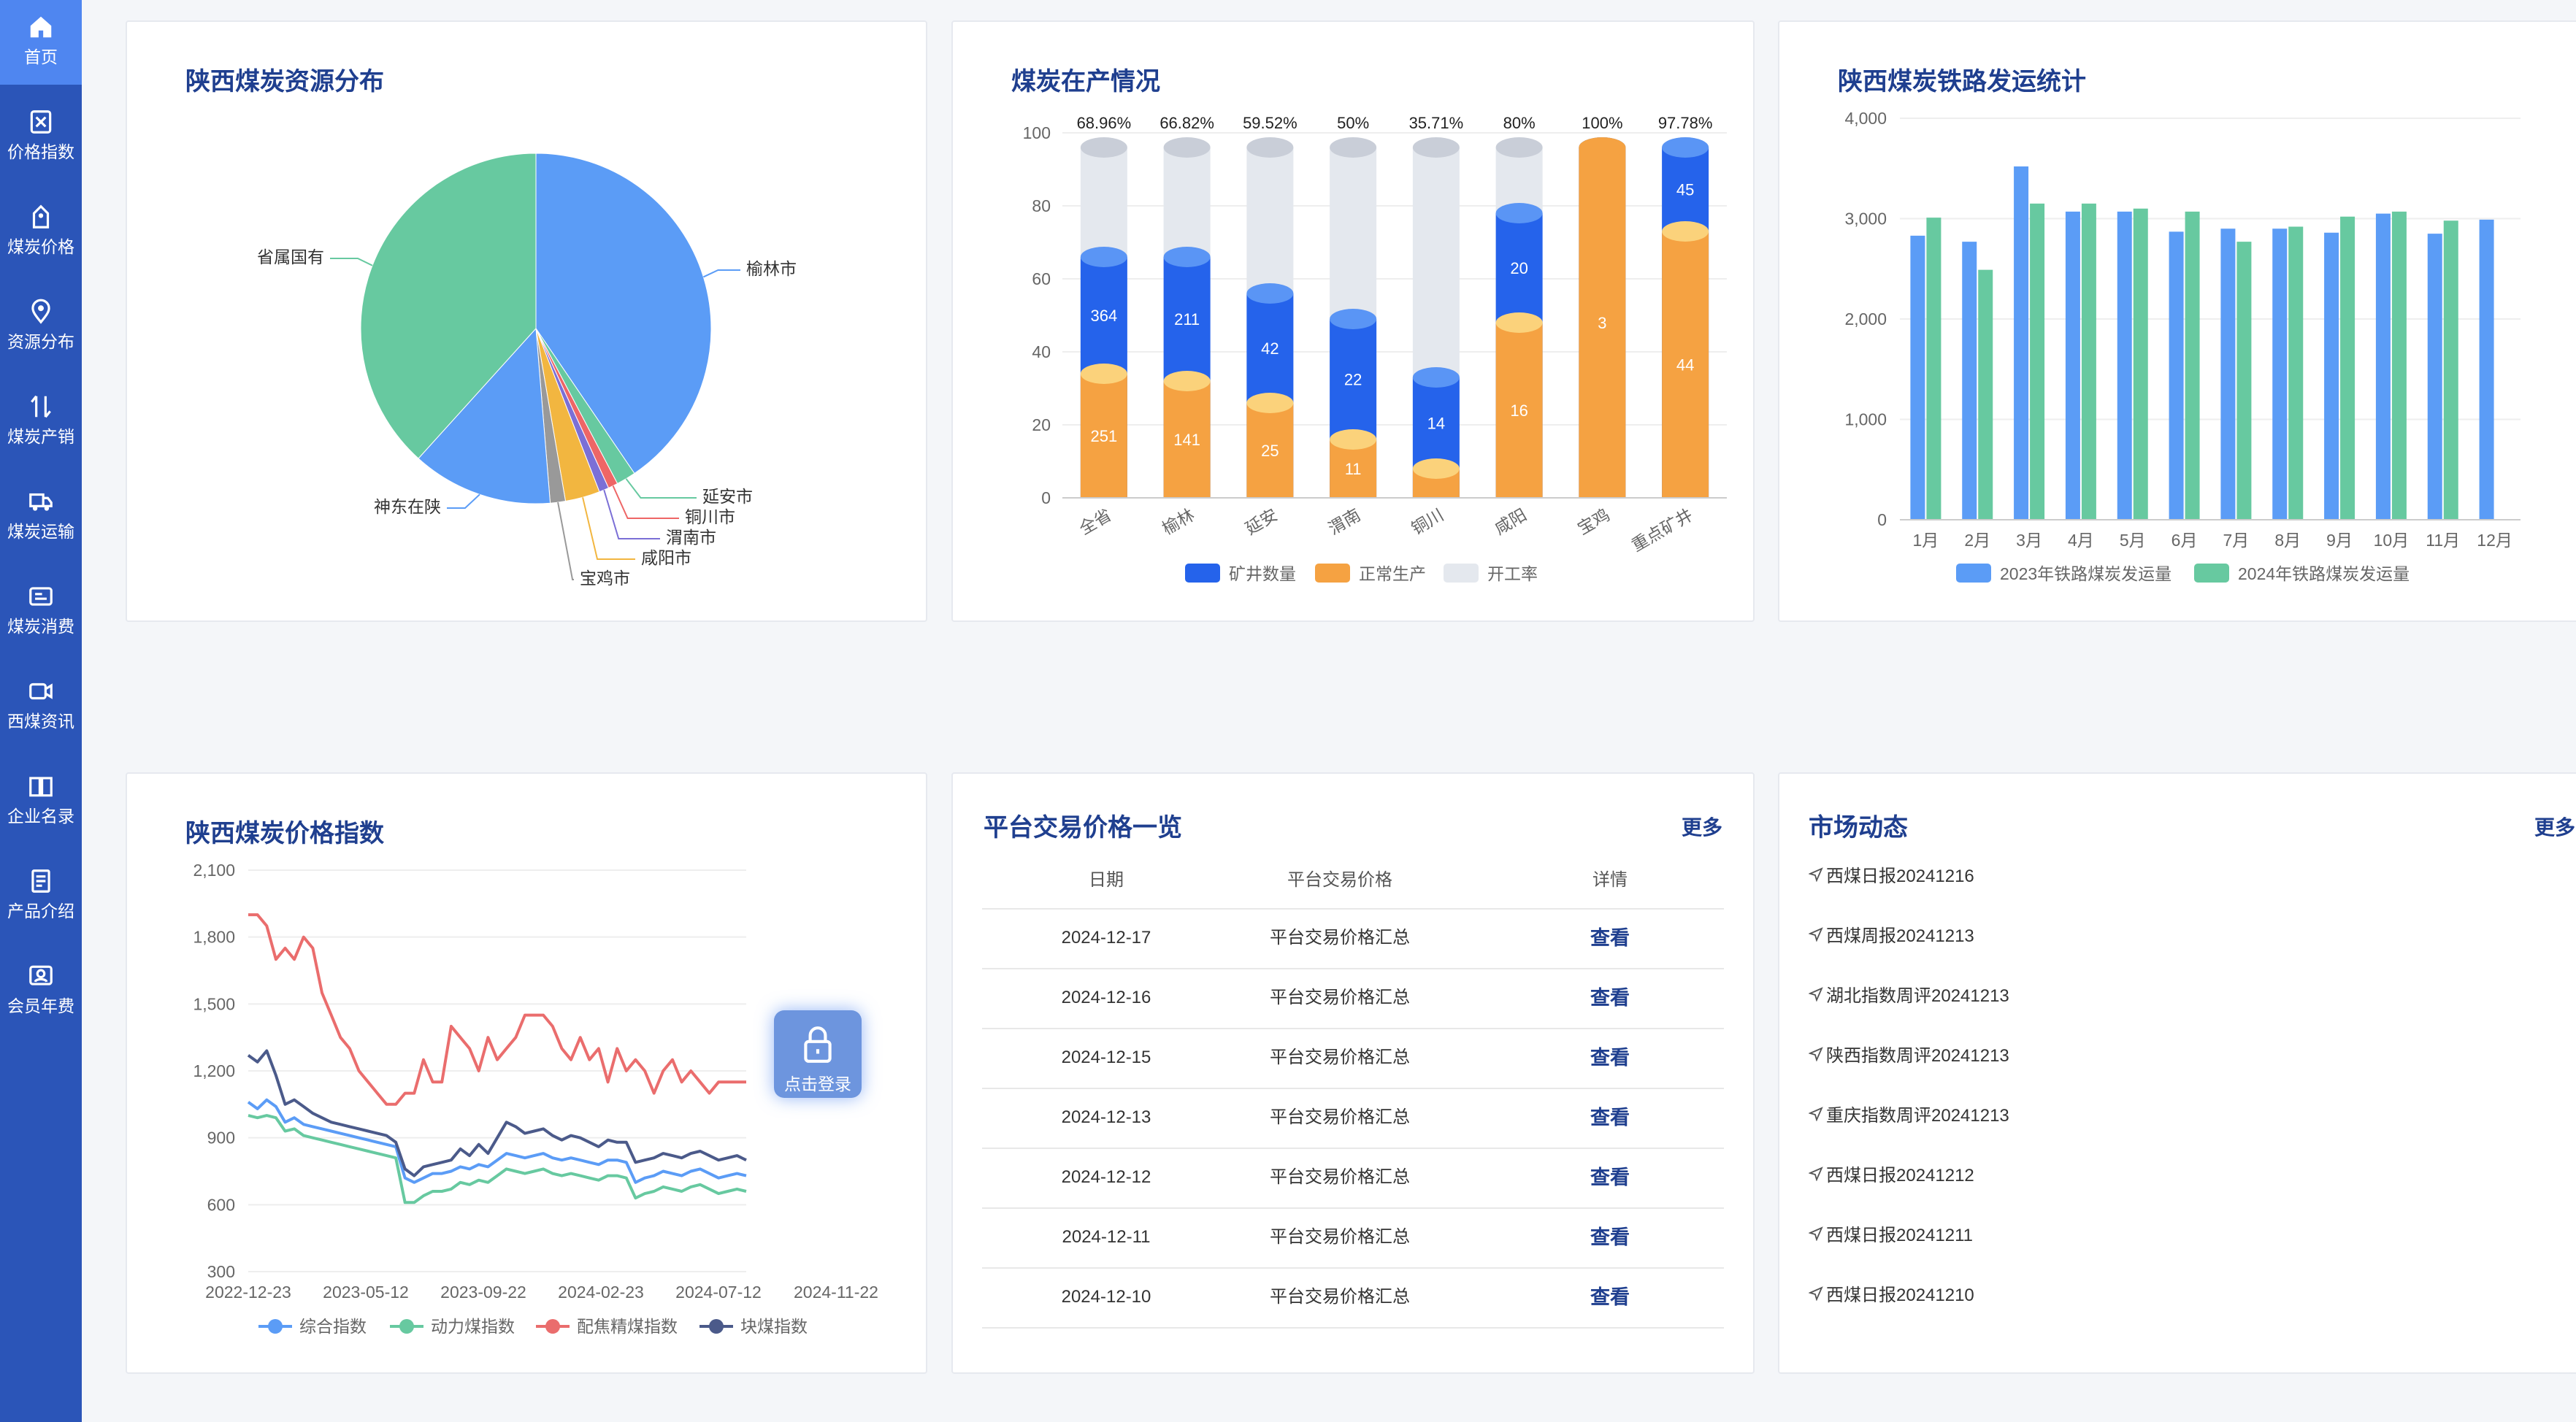 The width and height of the screenshot is (2576, 1422). I want to click on column-header: 日期, so click(1106, 880).